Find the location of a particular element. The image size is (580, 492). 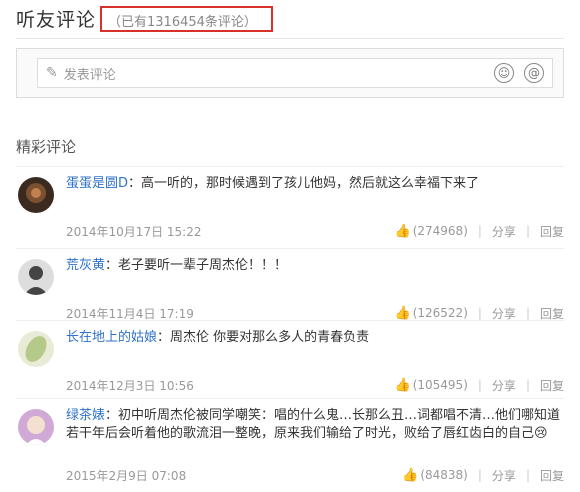

comment-meta: 2014年12月3日 10:56 👍 (105495) | 分享 | 回复 is located at coordinates (315, 385).